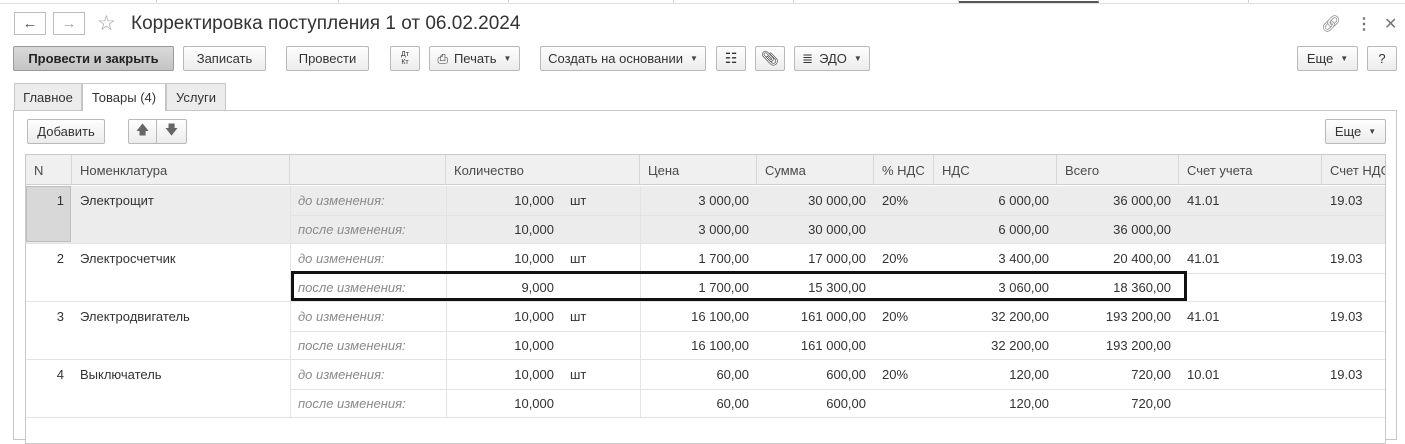  Describe the element at coordinates (1118, 200) in the screenshot. I see `total-before: 36 000,00` at that location.